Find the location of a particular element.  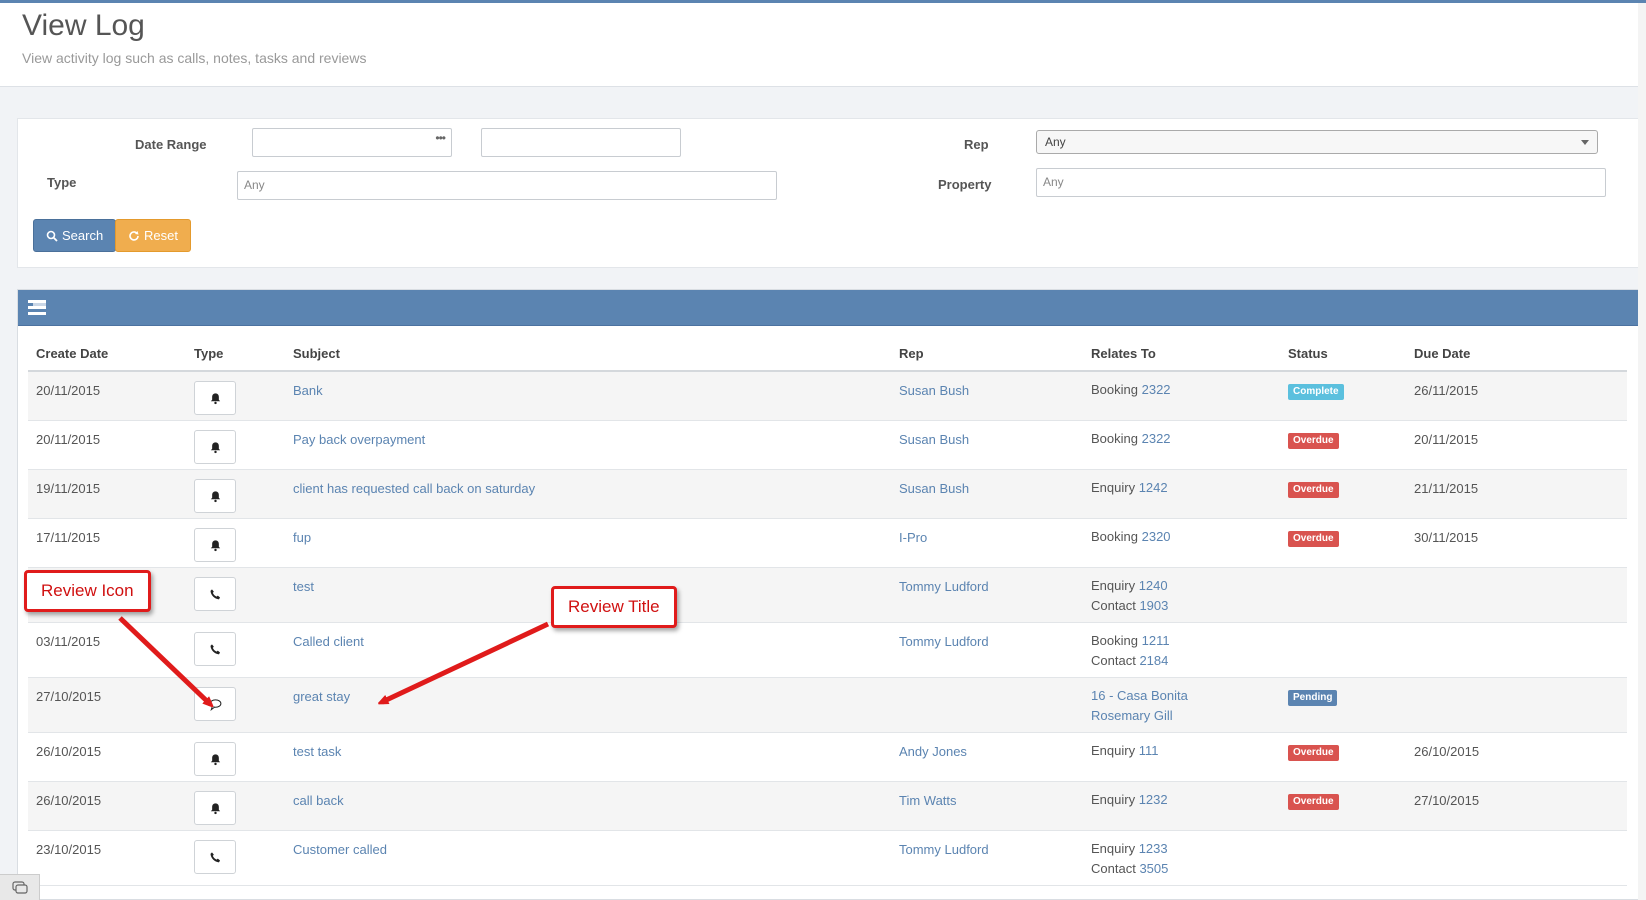

date-to-input is located at coordinates (581, 142).